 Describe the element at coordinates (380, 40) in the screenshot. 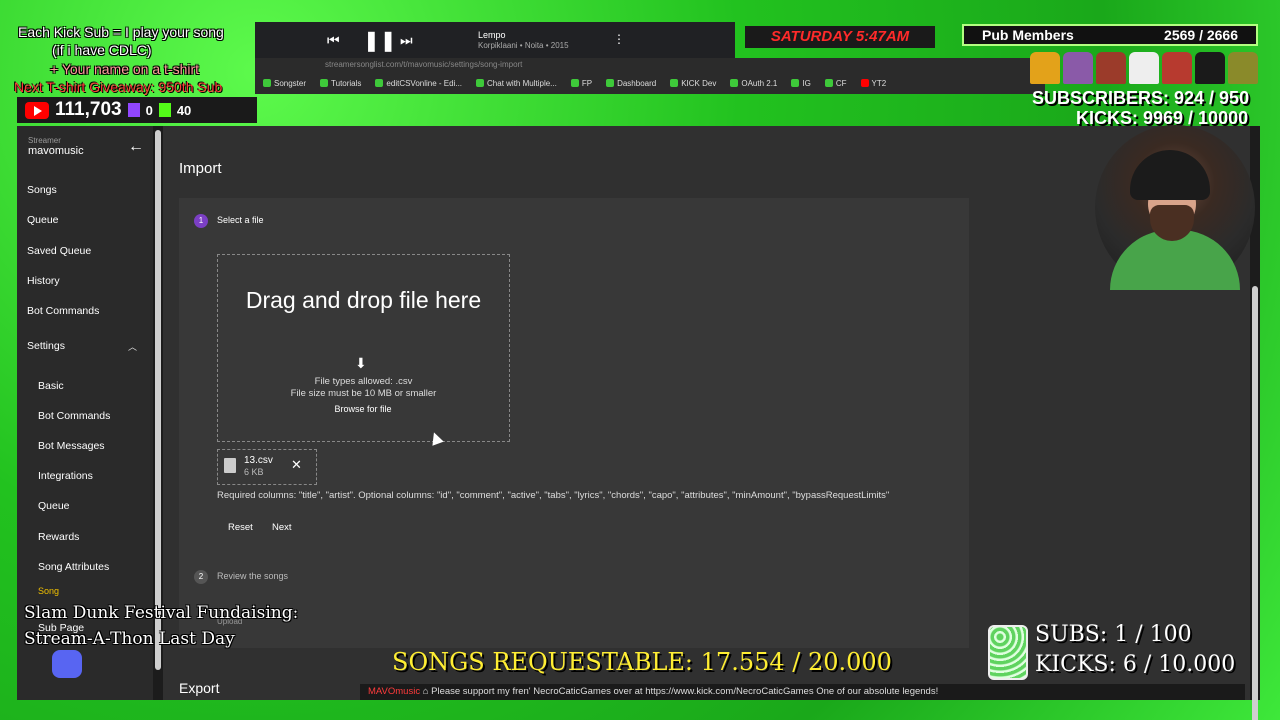

I see `pause-icon: ❚❚` at that location.